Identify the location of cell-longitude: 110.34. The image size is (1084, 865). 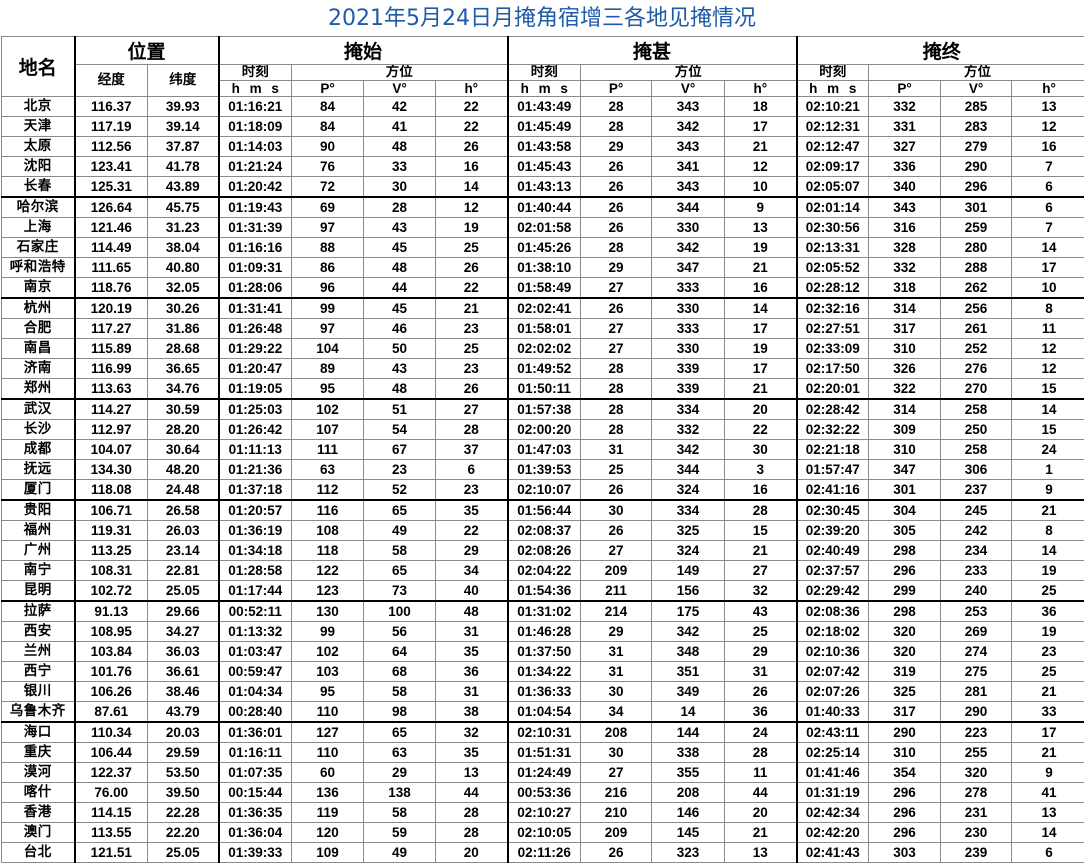
(111, 732).